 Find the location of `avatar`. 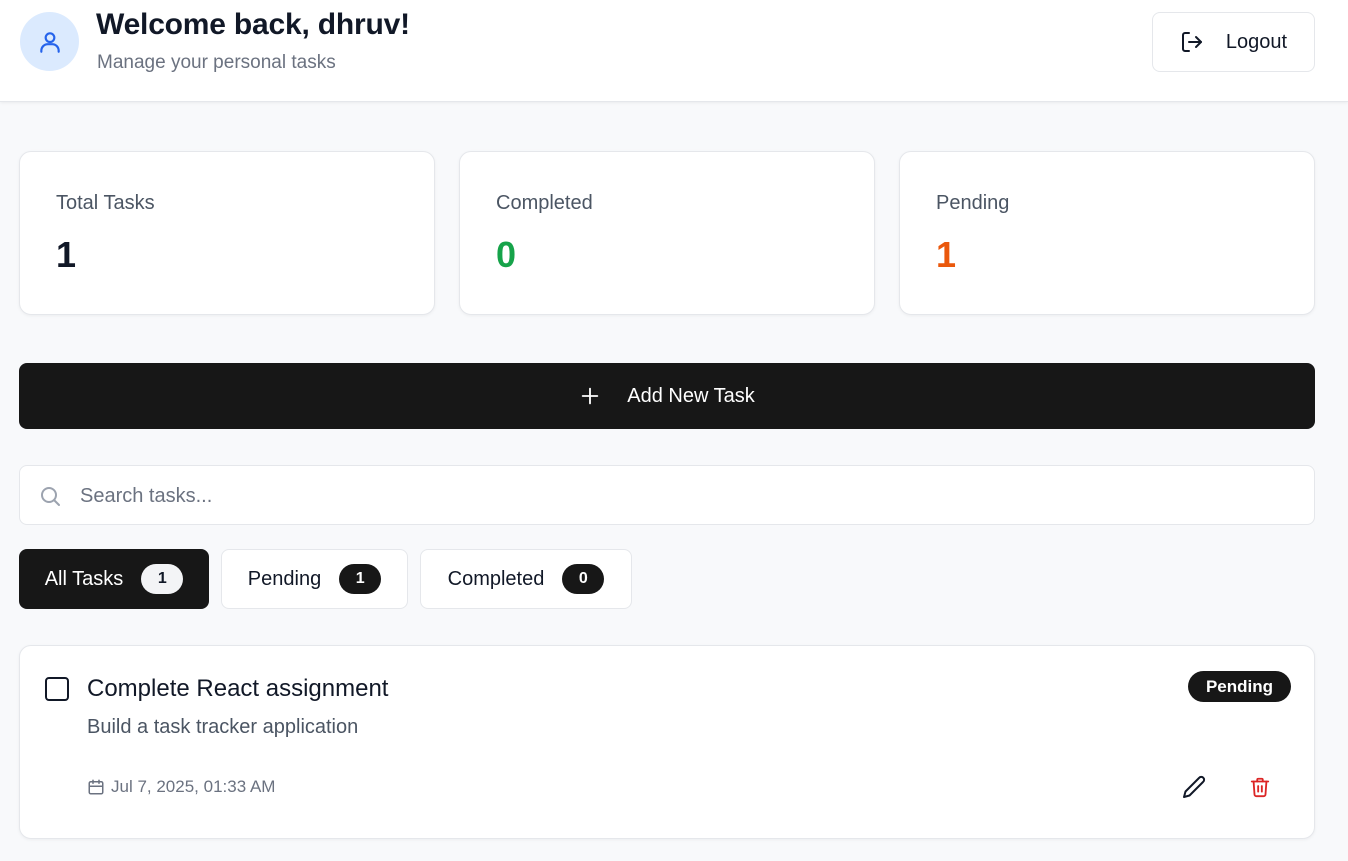

avatar is located at coordinates (49, 41).